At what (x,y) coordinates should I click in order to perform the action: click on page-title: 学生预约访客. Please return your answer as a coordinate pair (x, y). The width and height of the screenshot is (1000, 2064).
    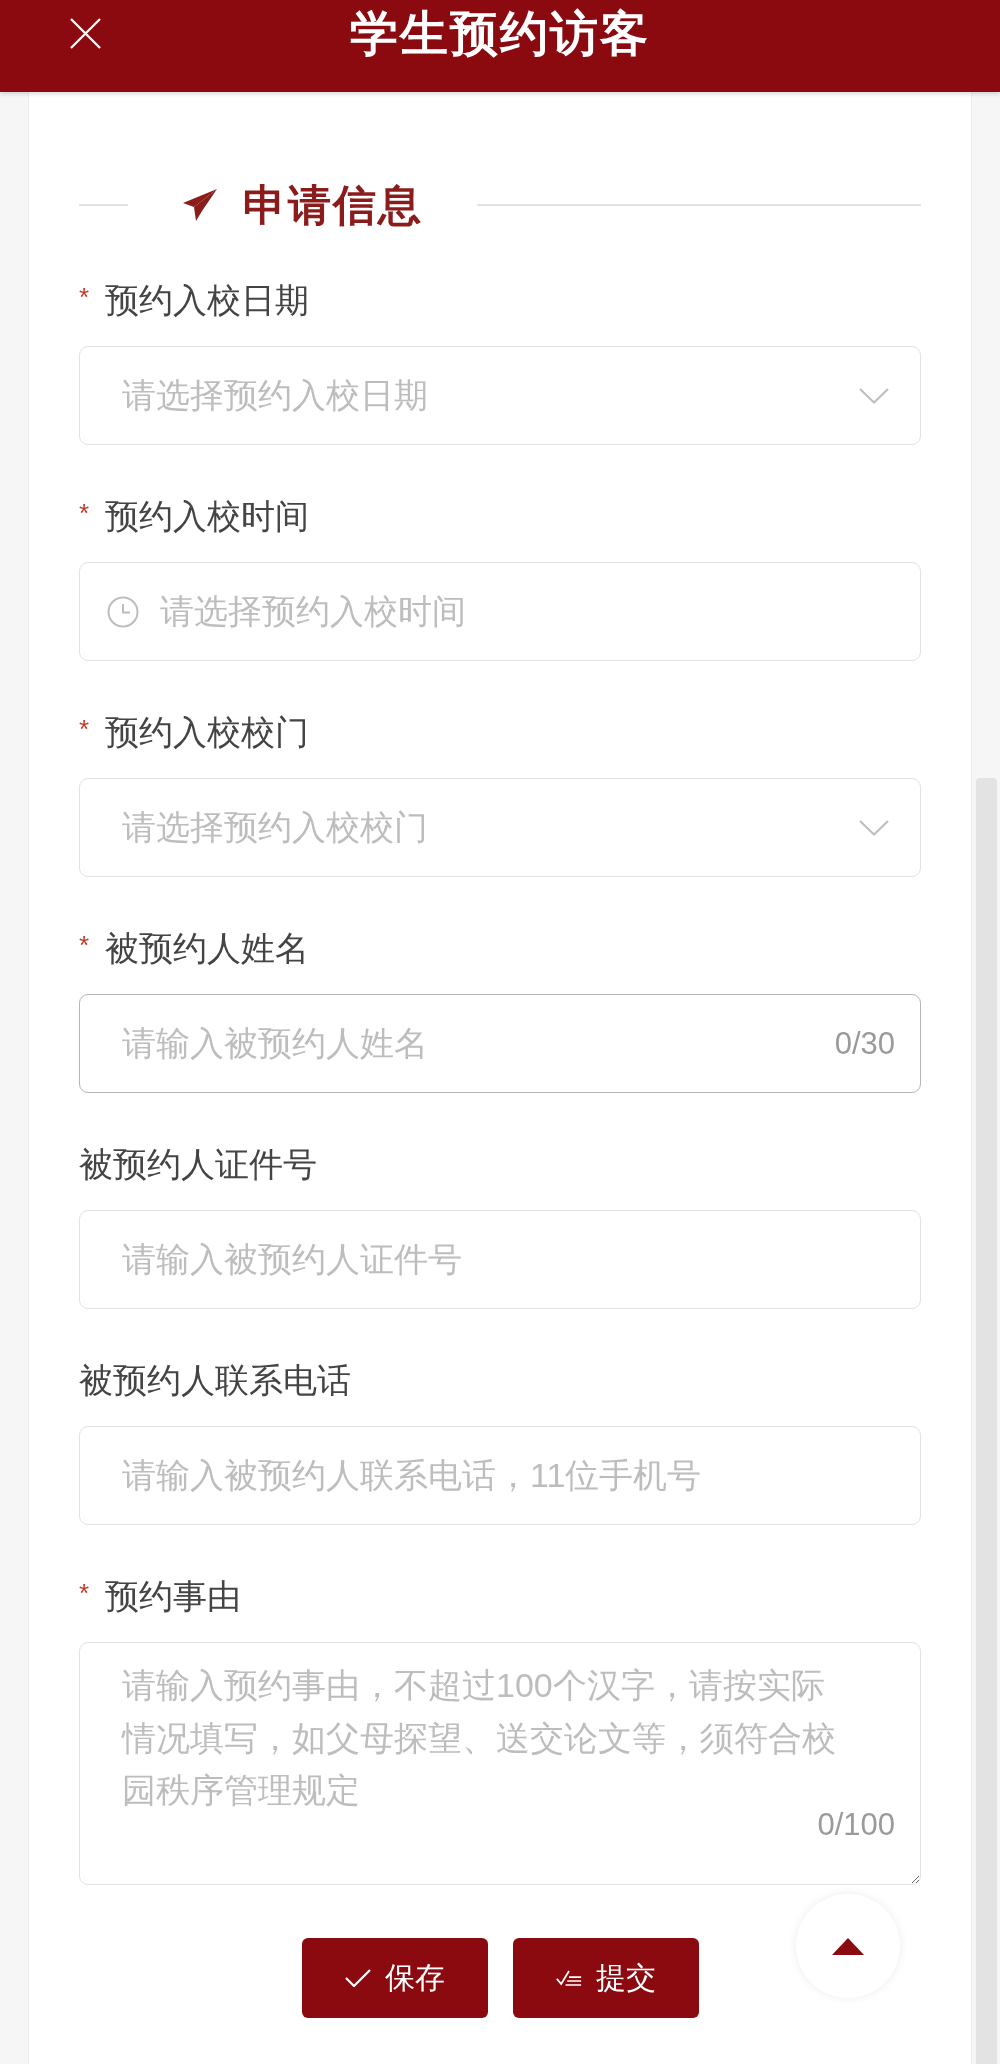
    Looking at the image, I should click on (500, 34).